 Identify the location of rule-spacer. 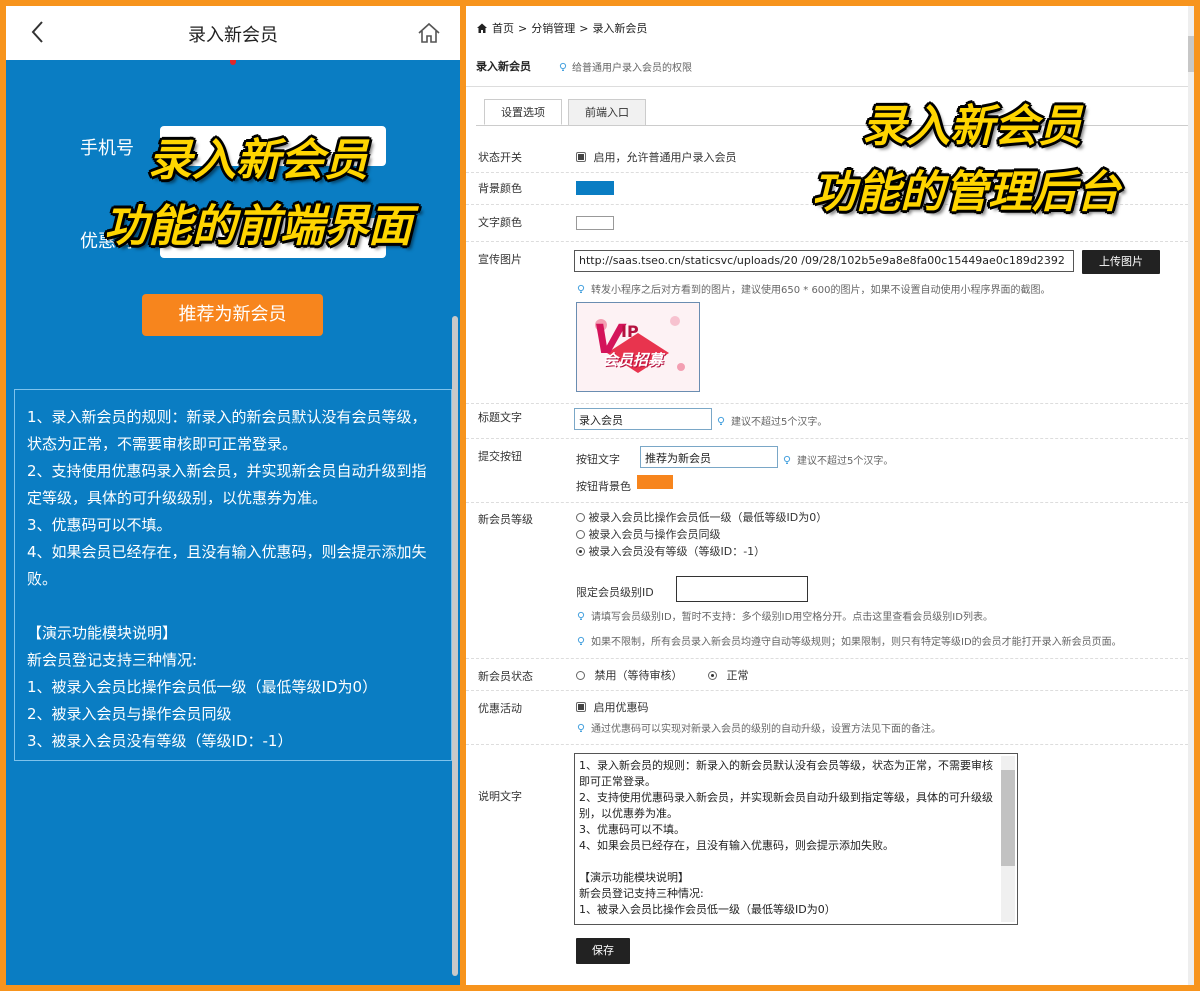
(233, 606).